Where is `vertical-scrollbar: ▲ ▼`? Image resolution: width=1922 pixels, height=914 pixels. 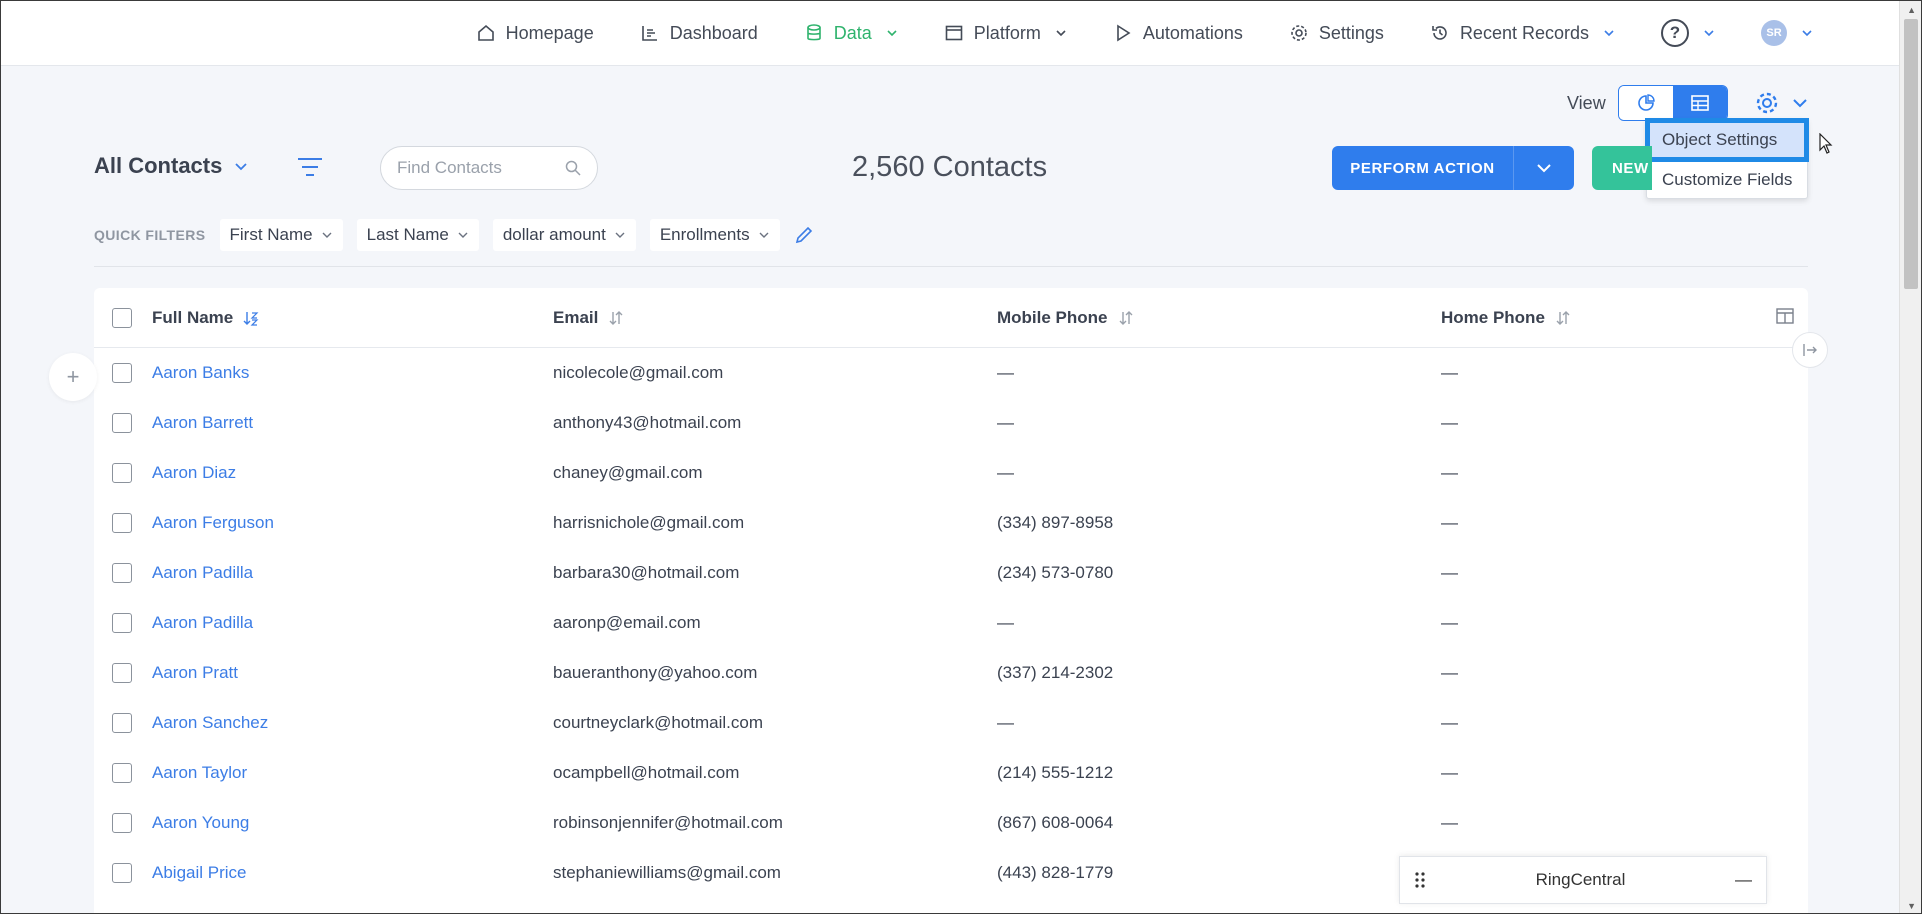
vertical-scrollbar: ▲ ▼ is located at coordinates (1910, 457).